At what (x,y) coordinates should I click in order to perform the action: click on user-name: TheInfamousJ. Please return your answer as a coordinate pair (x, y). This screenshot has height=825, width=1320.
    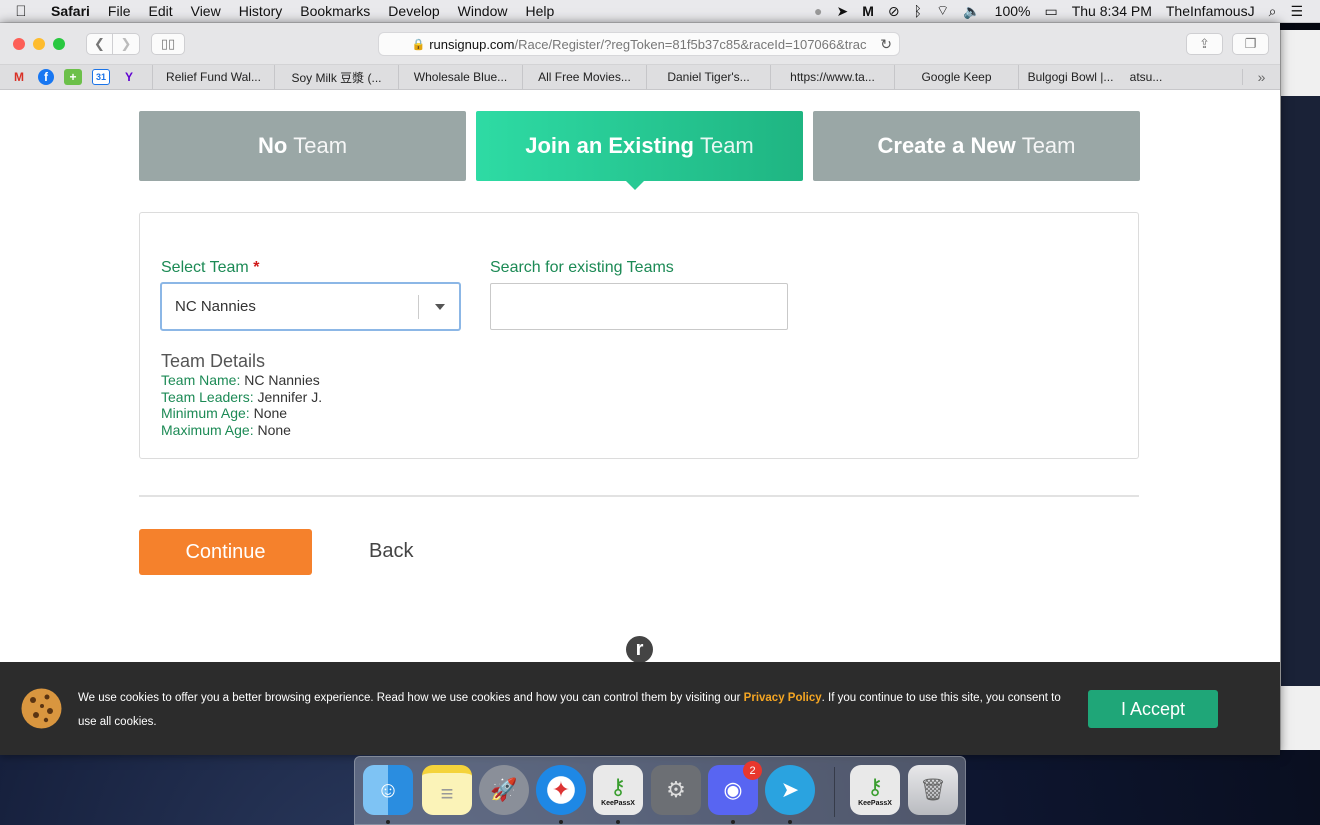
    Looking at the image, I should click on (1210, 11).